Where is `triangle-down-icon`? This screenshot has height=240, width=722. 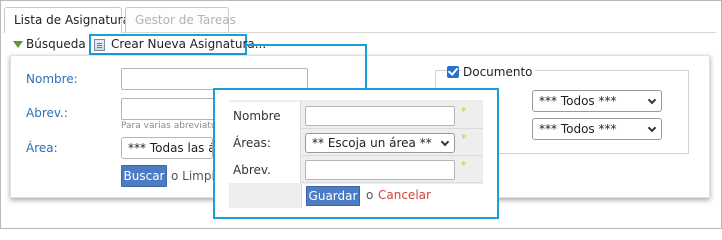
triangle-down-icon is located at coordinates (18, 44).